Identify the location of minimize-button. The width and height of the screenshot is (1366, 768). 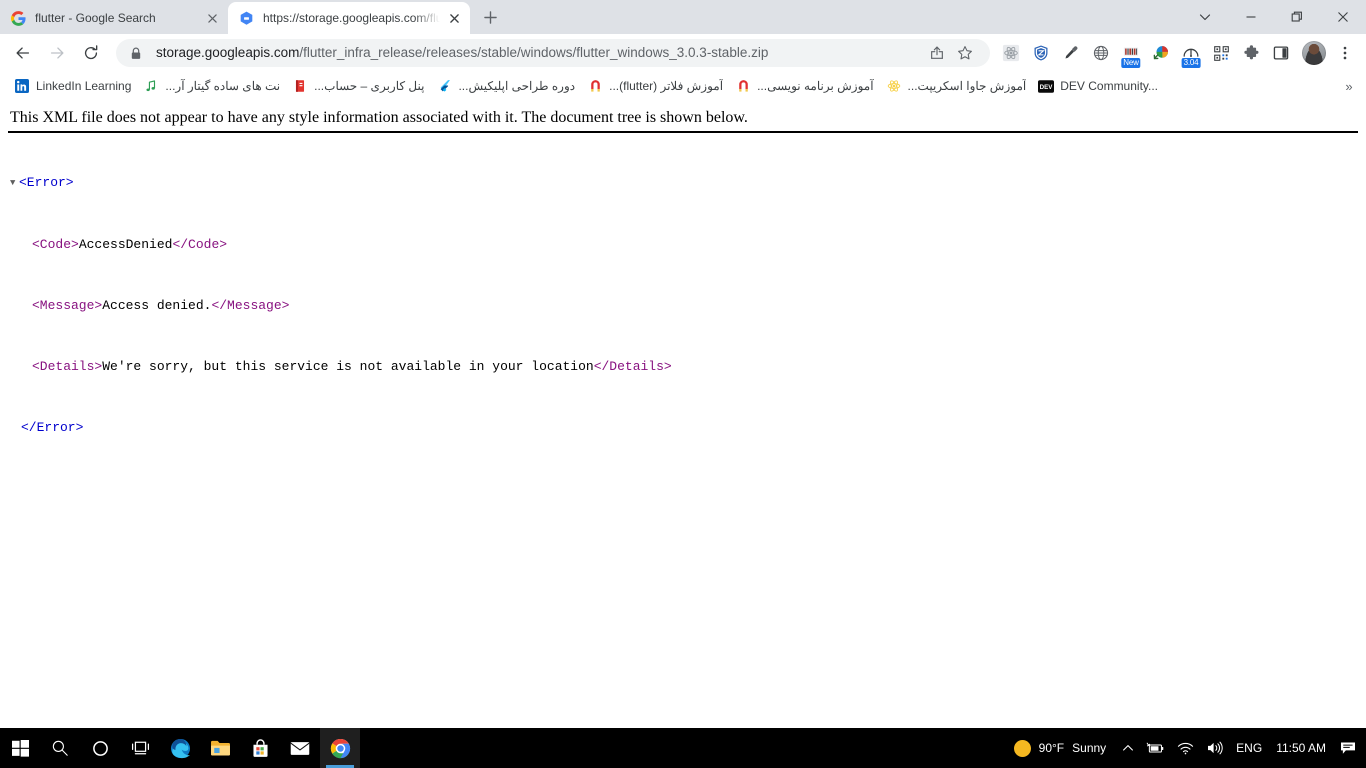
(1251, 17).